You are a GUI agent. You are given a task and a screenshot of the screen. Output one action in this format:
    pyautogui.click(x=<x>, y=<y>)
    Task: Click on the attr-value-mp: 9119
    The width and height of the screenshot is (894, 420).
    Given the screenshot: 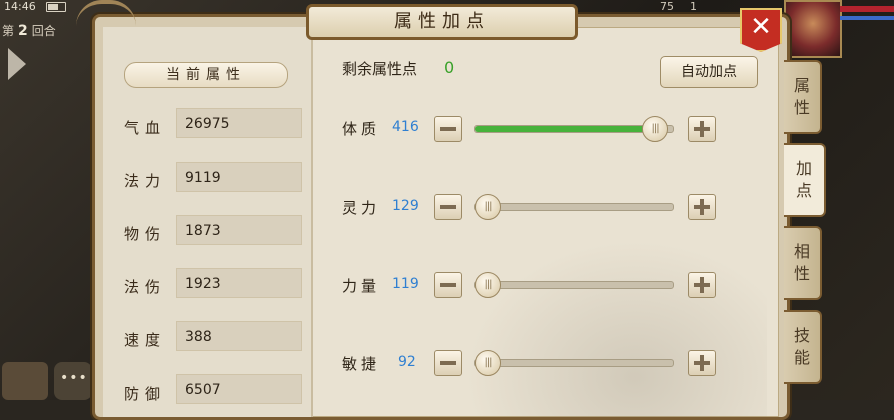 What is the action you would take?
    pyautogui.click(x=239, y=177)
    